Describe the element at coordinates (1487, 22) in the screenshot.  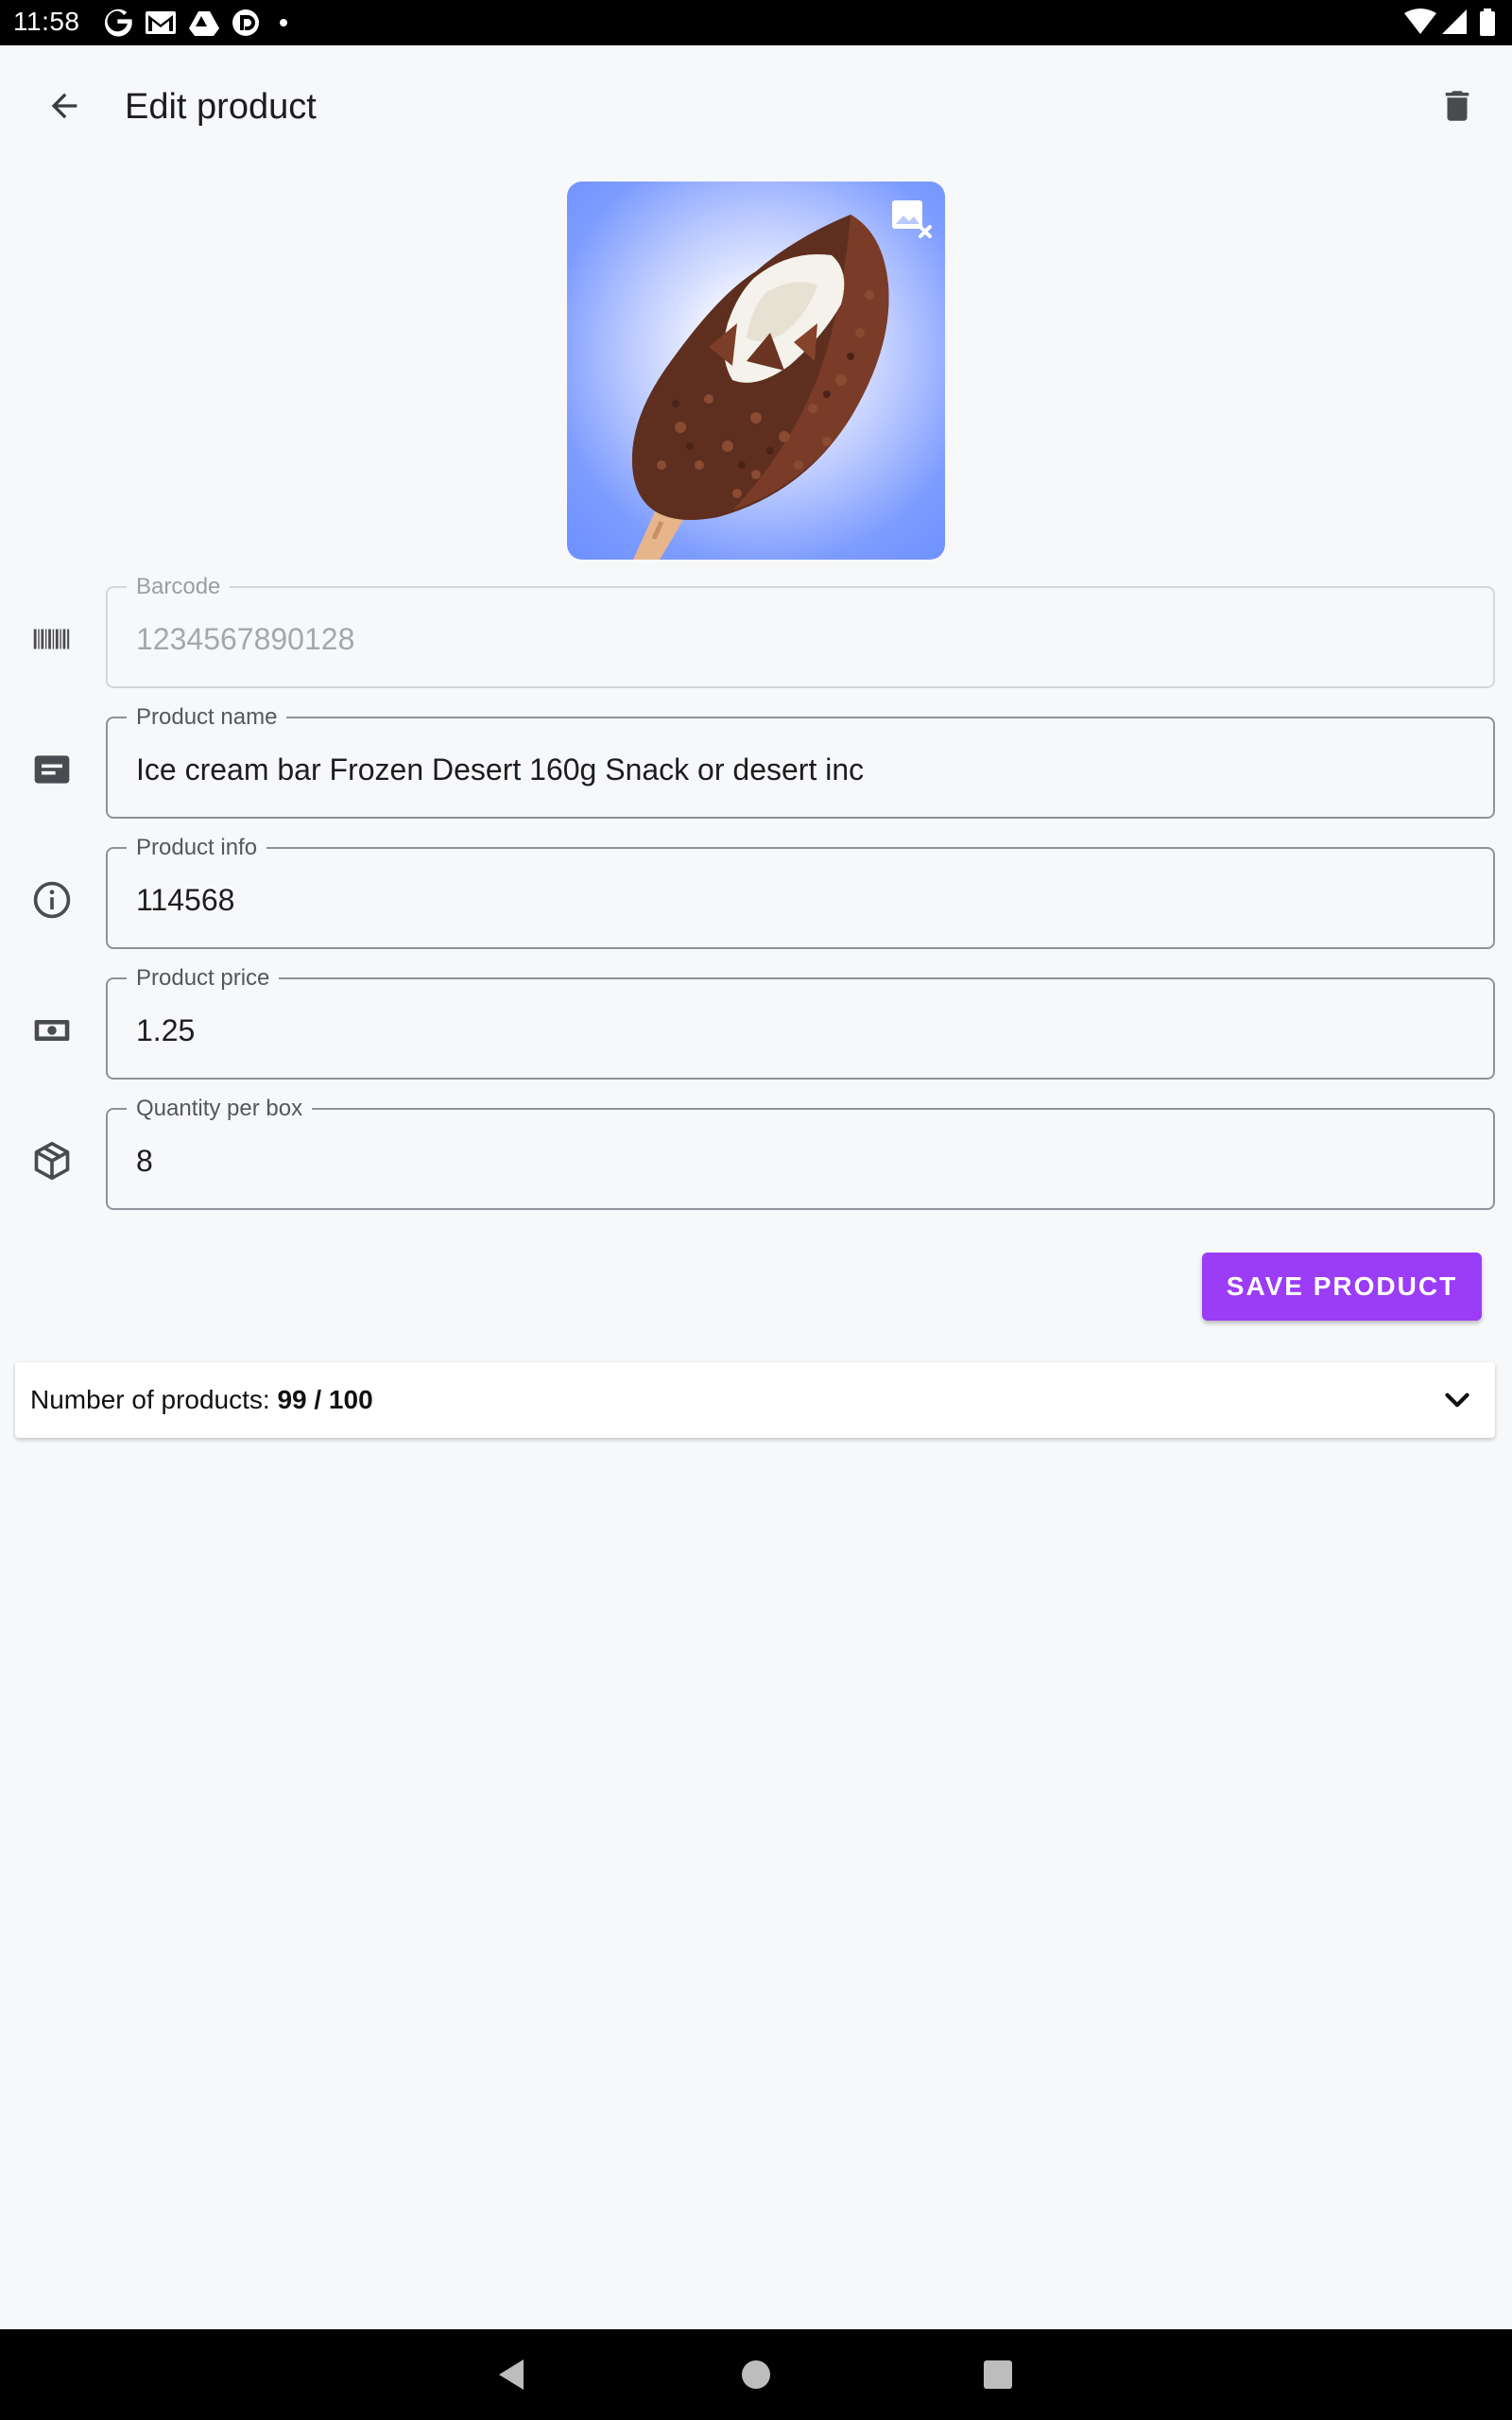
I see `battery-icon` at that location.